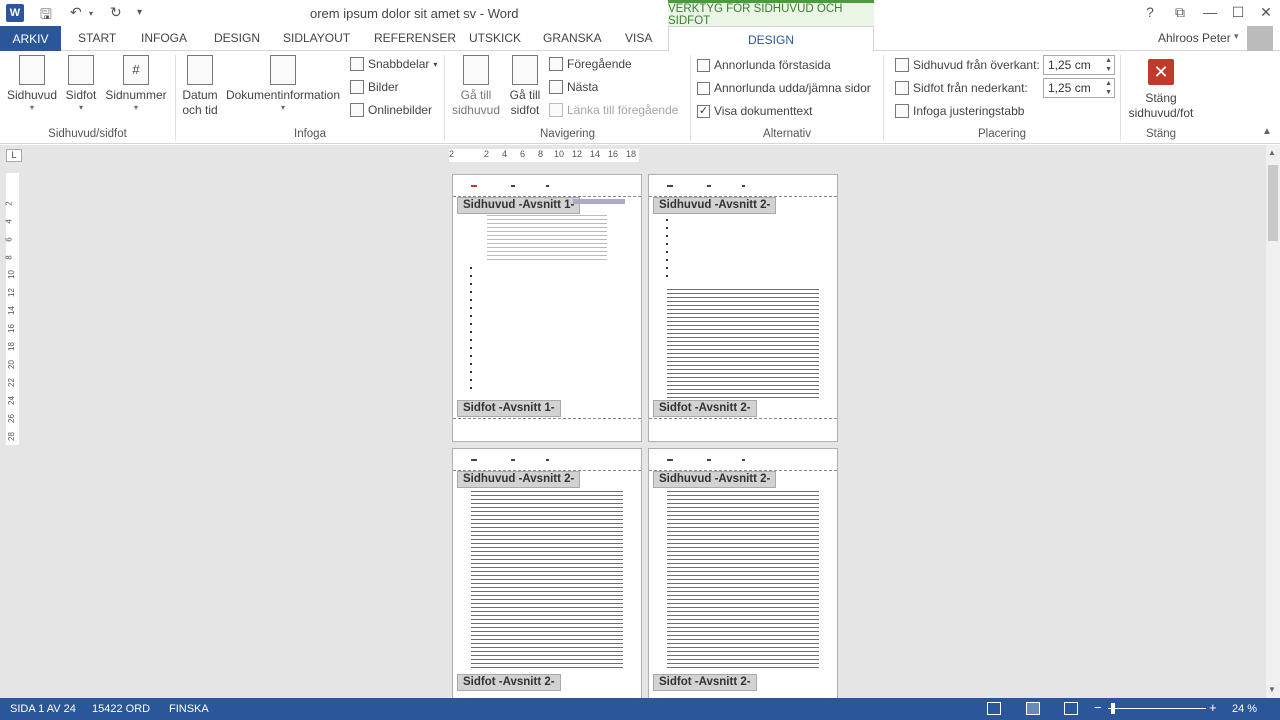 This screenshot has height=720, width=1280. Describe the element at coordinates (76, 12) in the screenshot. I see `undo-icon: ↶` at that location.